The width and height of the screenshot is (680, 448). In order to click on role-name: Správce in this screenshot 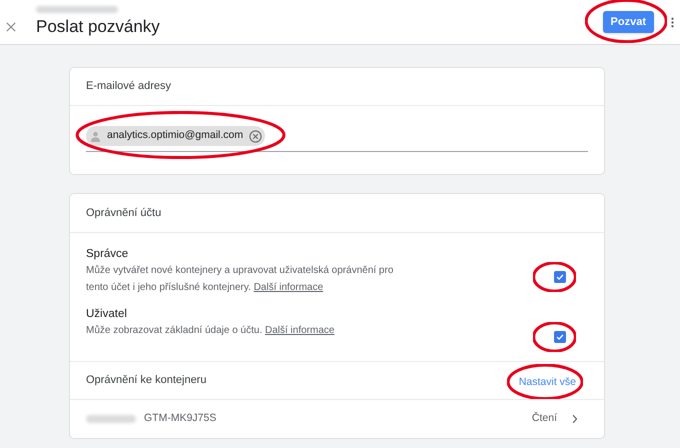, I will do `click(108, 254)`.